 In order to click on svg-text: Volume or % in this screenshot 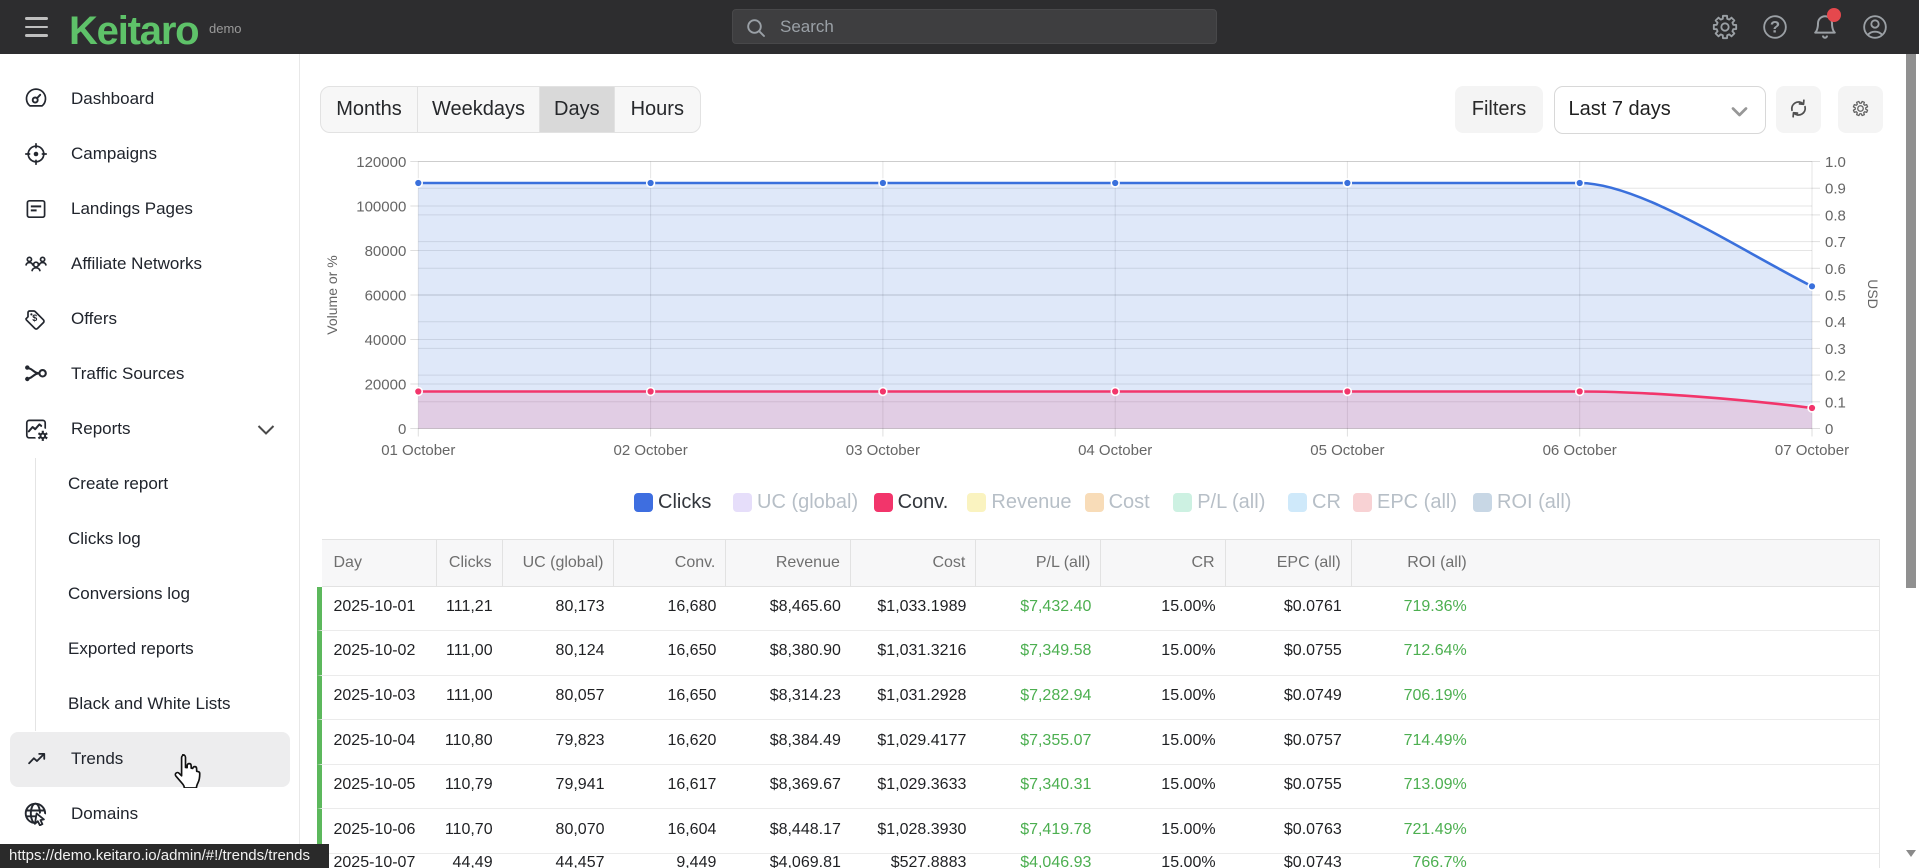, I will do `click(332, 294)`.